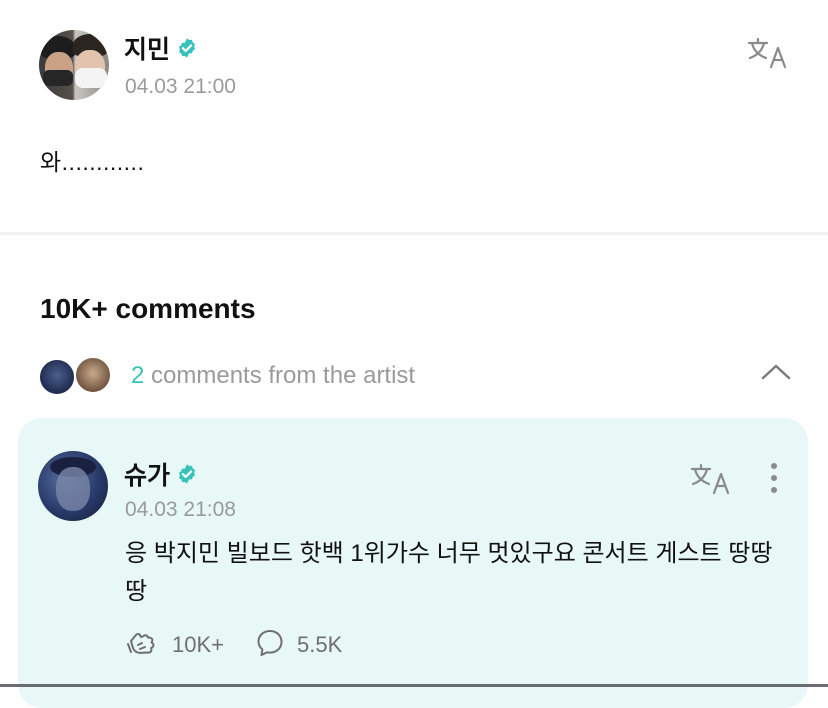  I want to click on comment-author-avatar, so click(73, 486).